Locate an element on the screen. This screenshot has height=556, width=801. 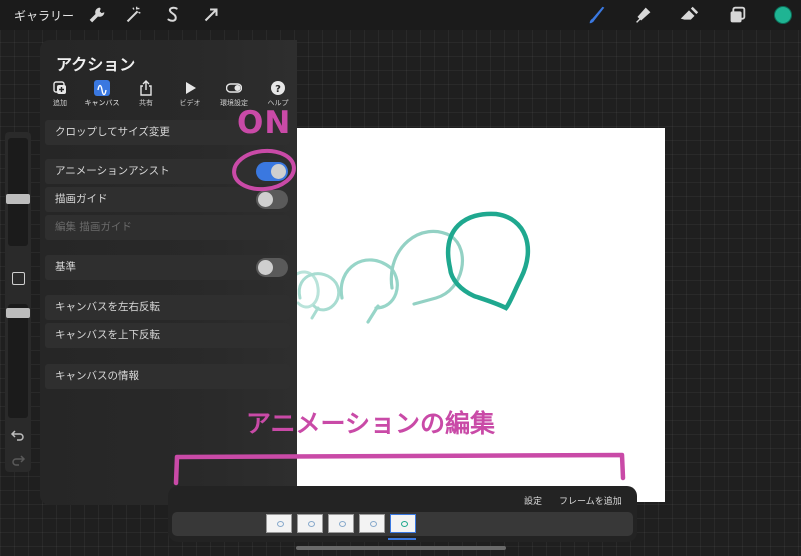
timeline-bracket is located at coordinates (399, 469).